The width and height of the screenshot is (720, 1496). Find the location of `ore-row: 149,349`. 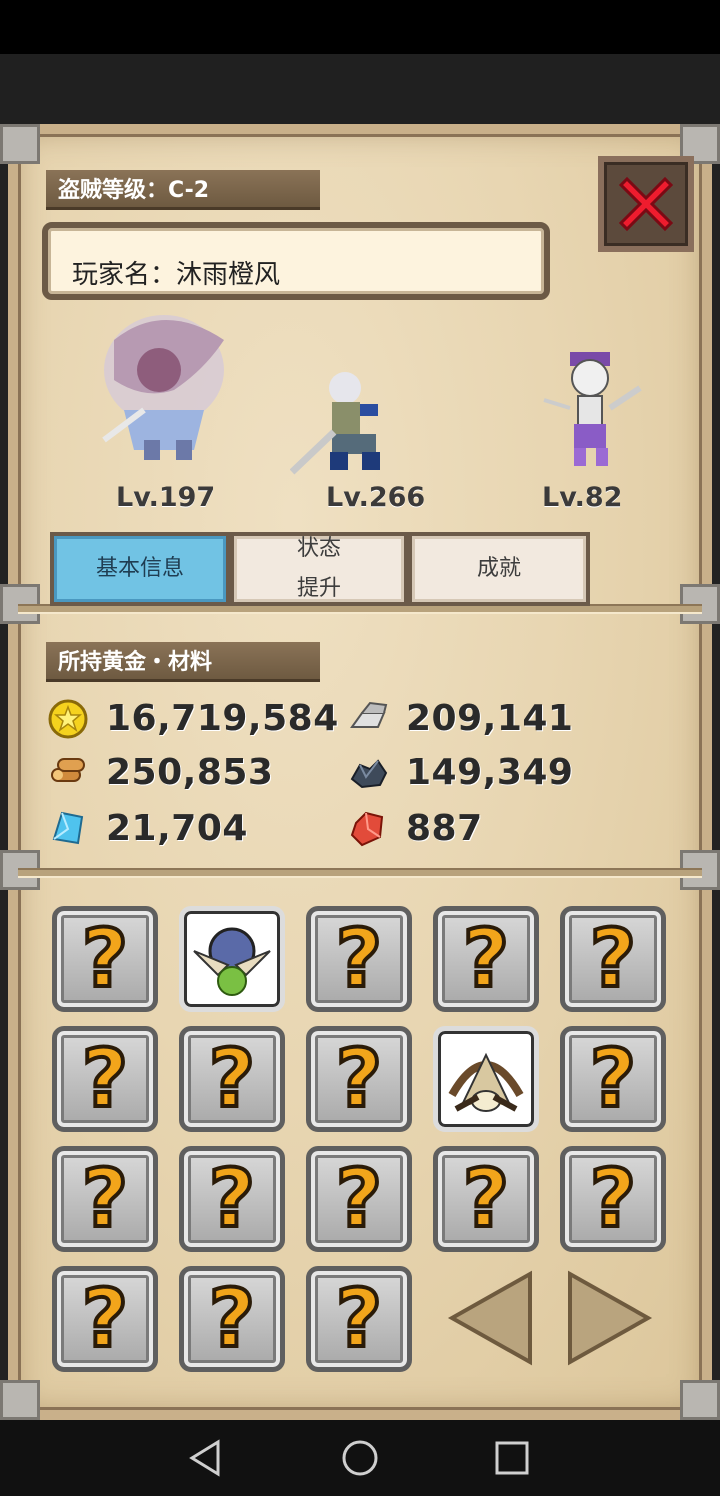

ore-row: 149,349 is located at coordinates (460, 772).